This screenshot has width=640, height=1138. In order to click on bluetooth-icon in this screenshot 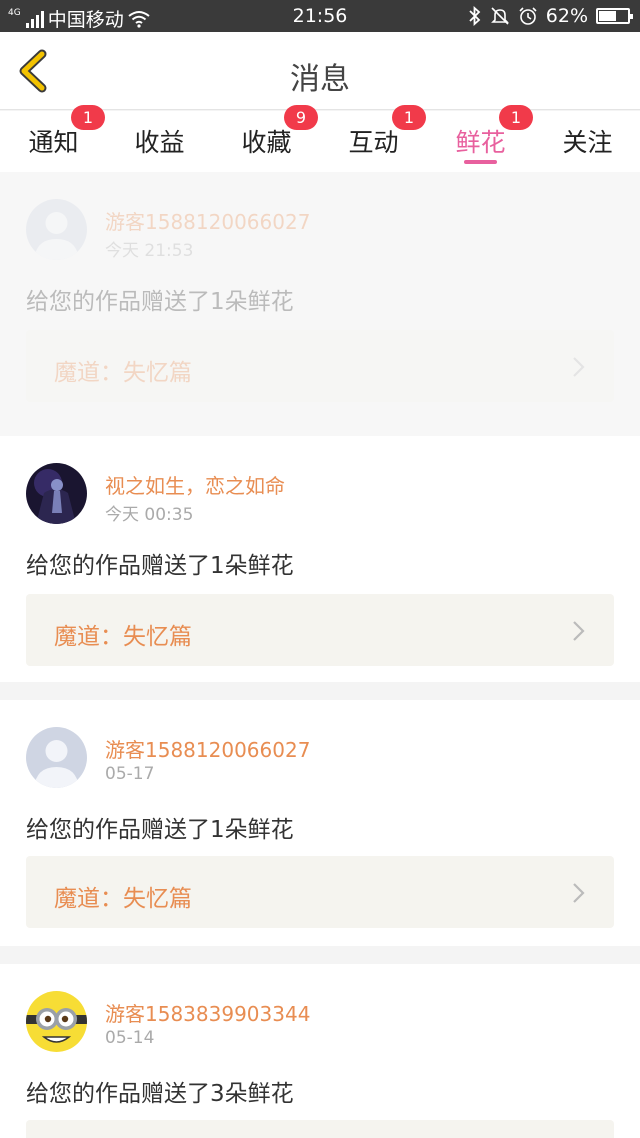, I will do `click(475, 16)`.